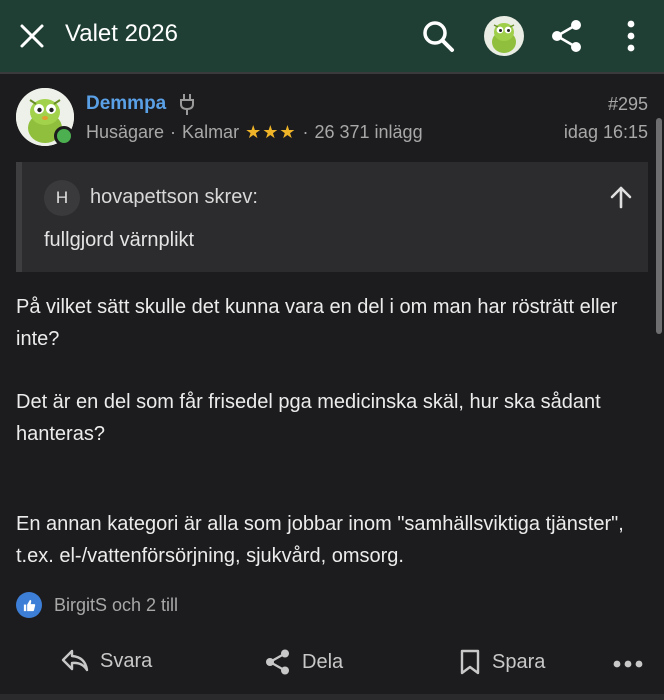  Describe the element at coordinates (332, 36) in the screenshot. I see `top-app-bar: Valet 2026` at that location.